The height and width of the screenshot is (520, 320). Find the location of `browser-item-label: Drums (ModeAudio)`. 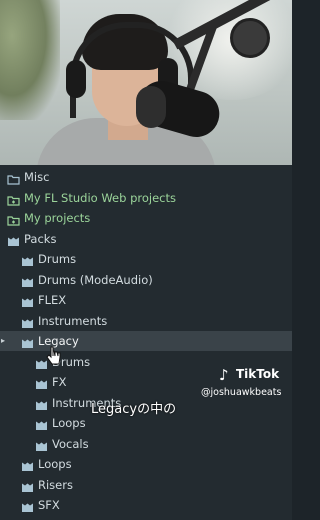

browser-item-label: Drums (ModeAudio) is located at coordinates (95, 279).